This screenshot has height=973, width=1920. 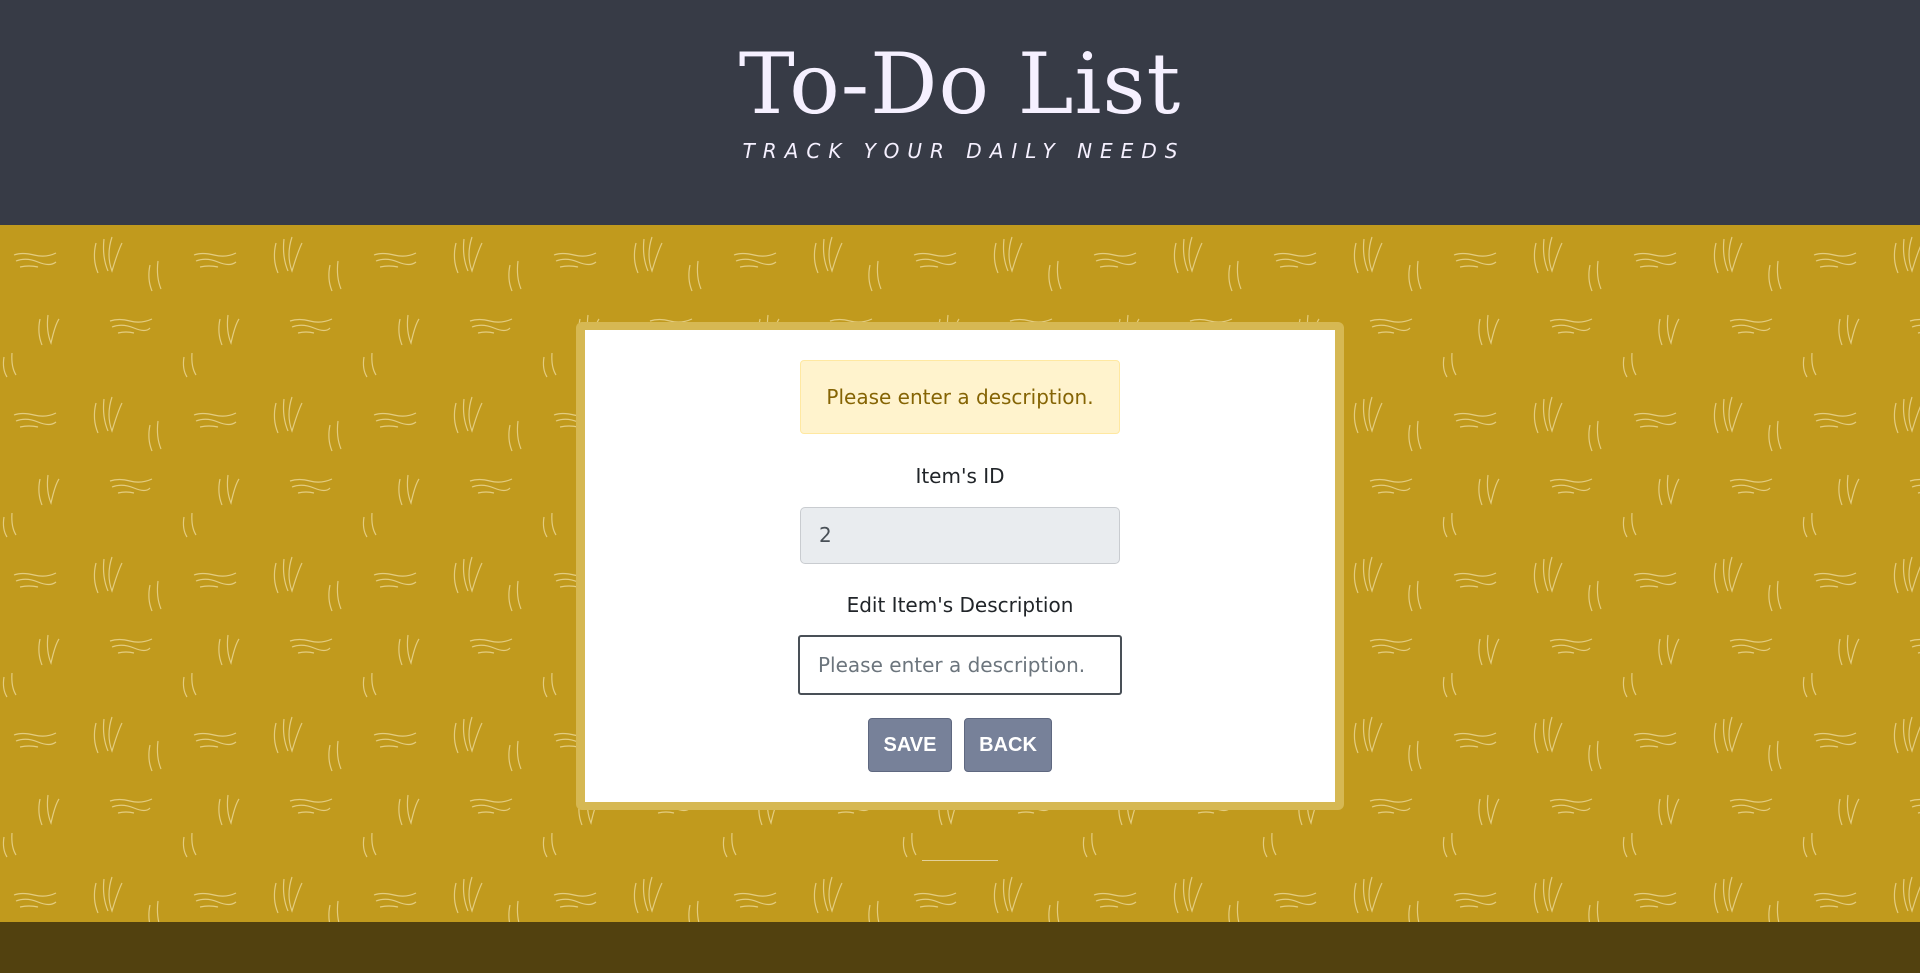 I want to click on item-id-field: 2, so click(x=960, y=535).